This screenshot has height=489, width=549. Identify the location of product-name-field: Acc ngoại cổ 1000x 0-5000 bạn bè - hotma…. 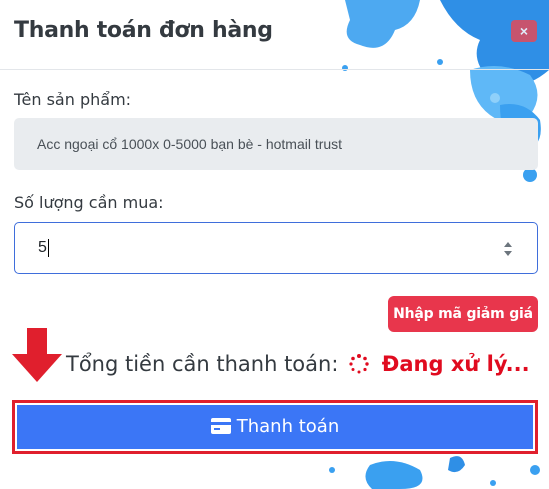
(276, 144).